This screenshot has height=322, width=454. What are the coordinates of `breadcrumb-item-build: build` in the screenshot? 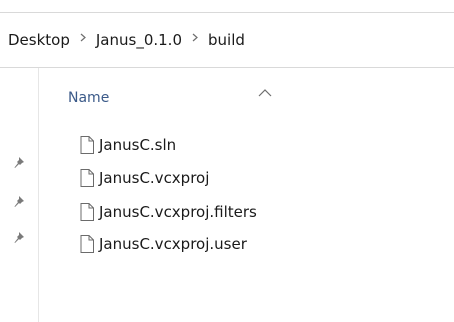 It's located at (226, 40).